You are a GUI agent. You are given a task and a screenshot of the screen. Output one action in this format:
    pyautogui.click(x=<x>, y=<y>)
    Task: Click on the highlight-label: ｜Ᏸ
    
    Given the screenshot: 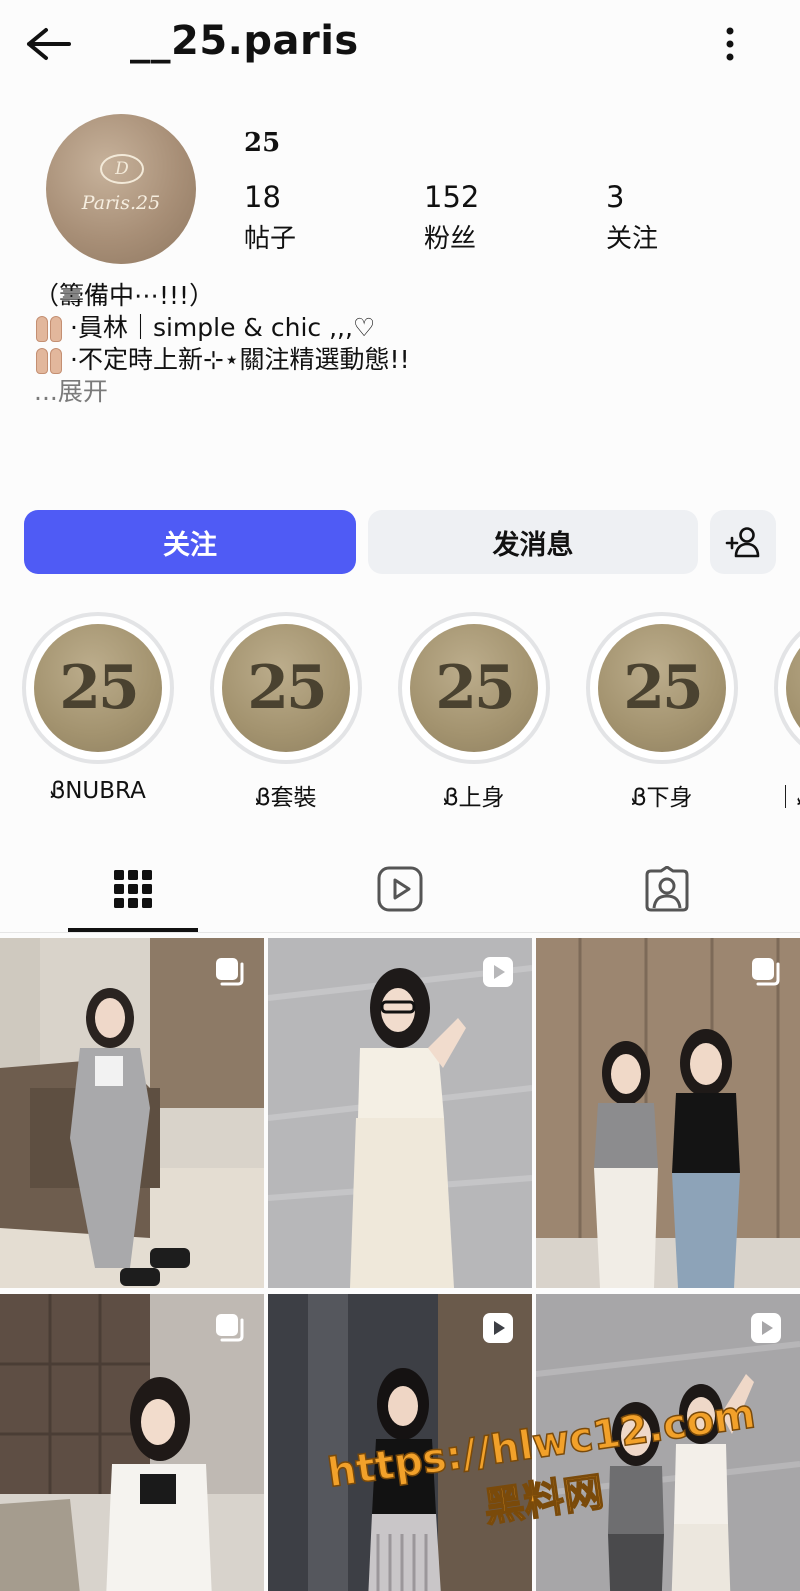 What is the action you would take?
    pyautogui.click(x=787, y=798)
    